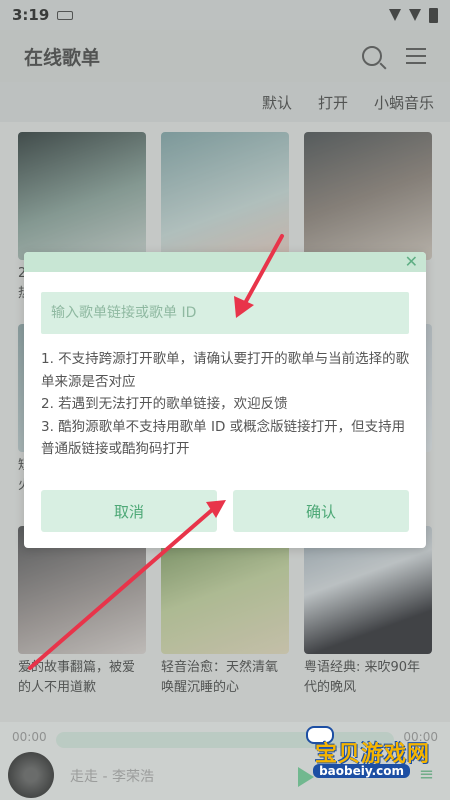 The height and width of the screenshot is (800, 450). What do you see at coordinates (361, 771) in the screenshot?
I see `watermark-url: baobeiy.com` at bounding box center [361, 771].